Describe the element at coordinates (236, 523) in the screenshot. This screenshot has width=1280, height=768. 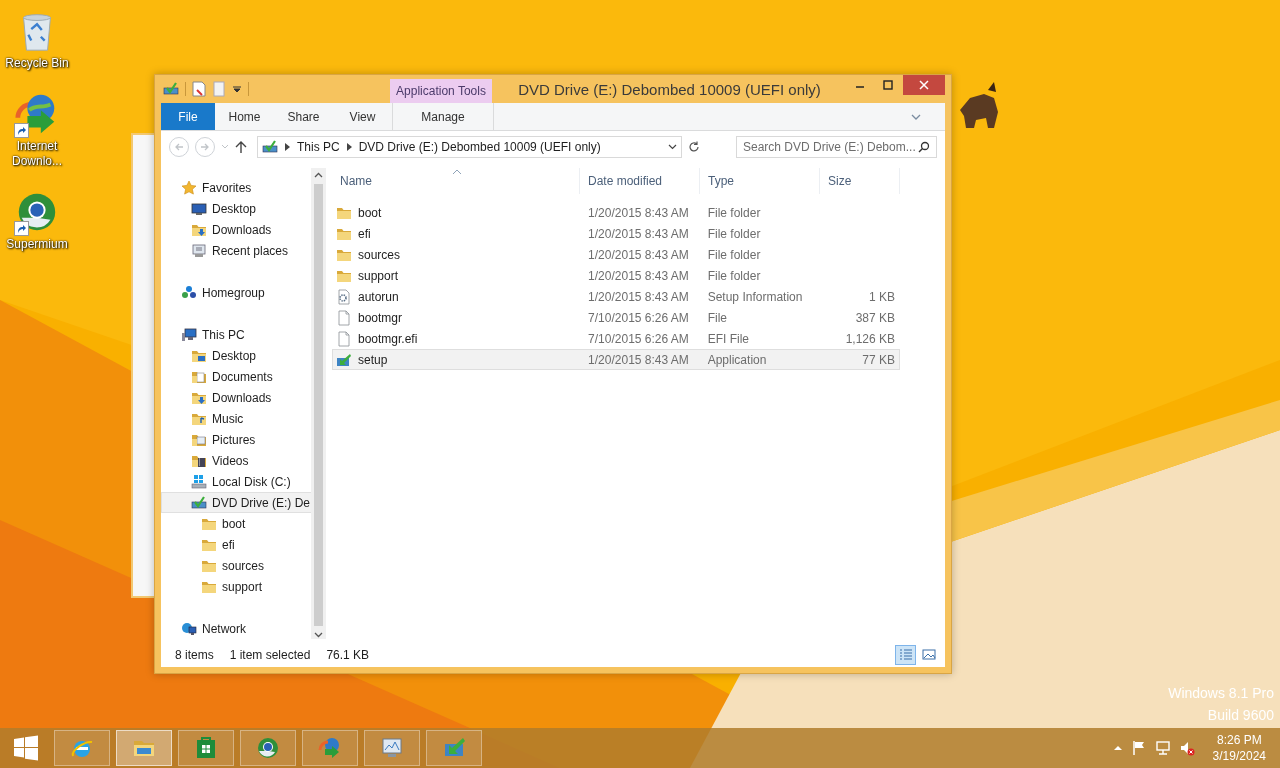
I see `nav-item: boot` at that location.